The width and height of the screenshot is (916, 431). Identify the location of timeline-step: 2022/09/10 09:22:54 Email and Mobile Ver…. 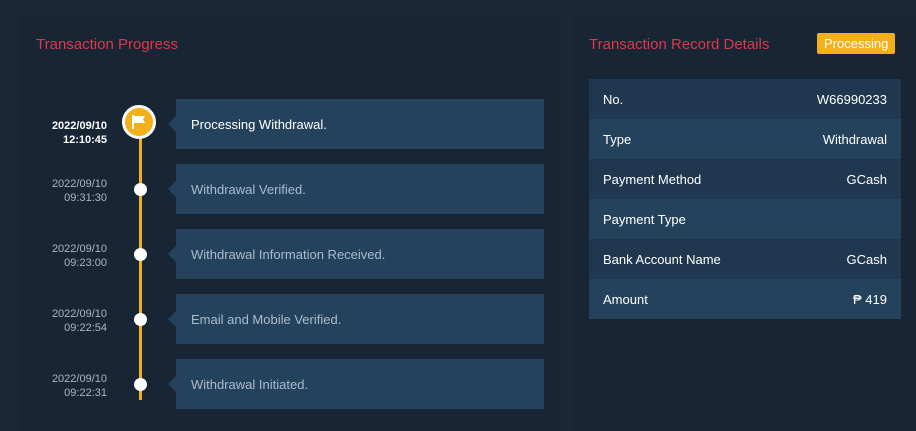
(290, 319).